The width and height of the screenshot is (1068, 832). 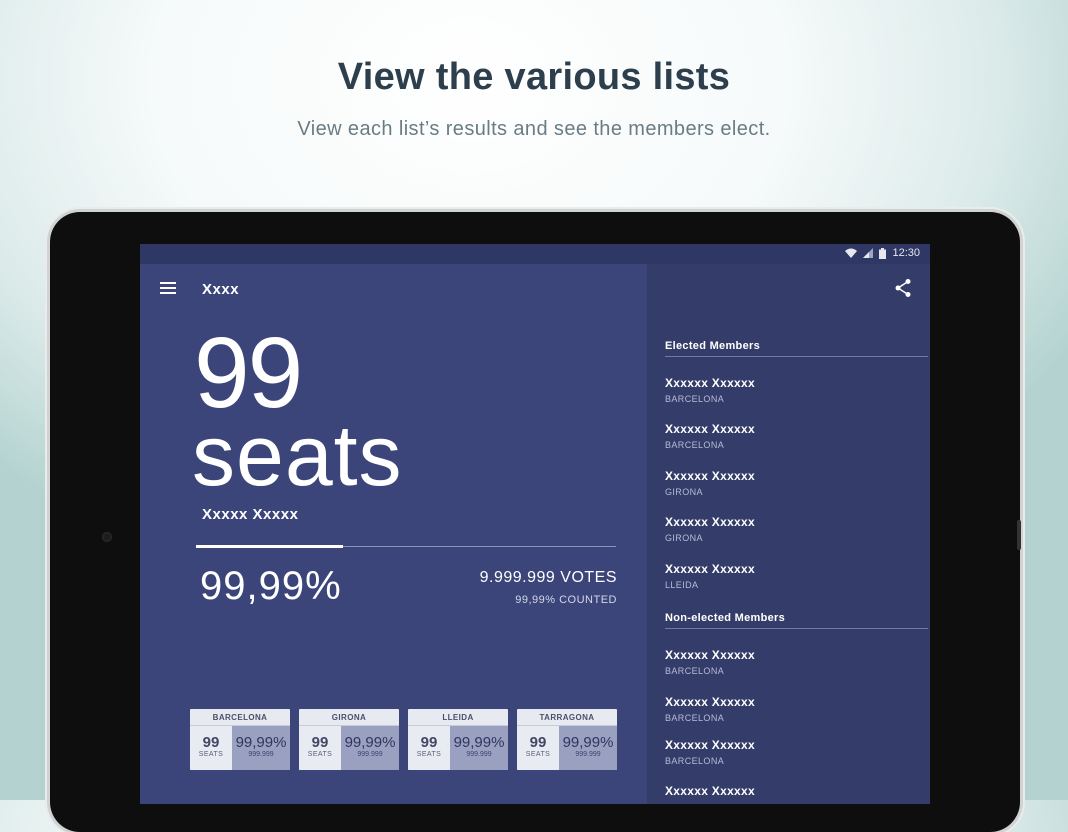 What do you see at coordinates (250, 514) in the screenshot?
I see `list-name: Xxxxx Xxxxx` at bounding box center [250, 514].